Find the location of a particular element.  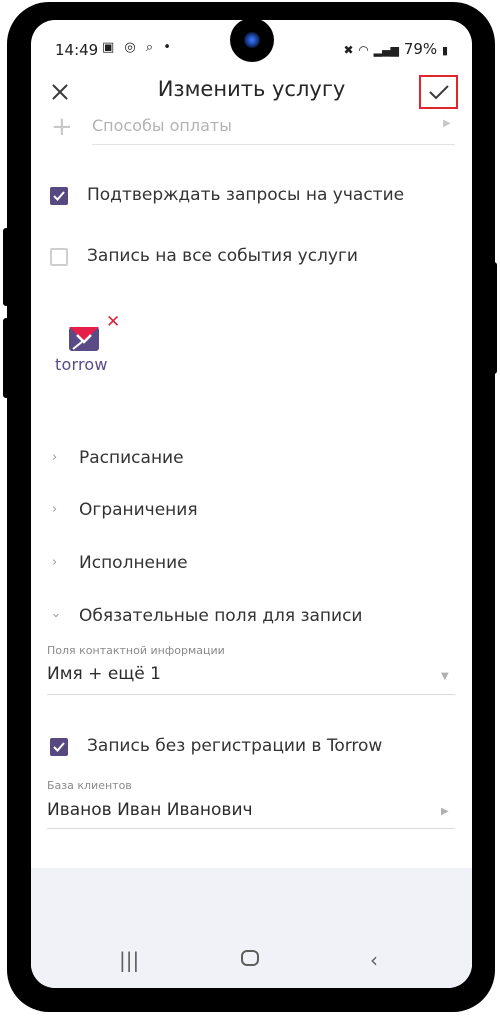

client-base-label: База клиентов is located at coordinates (89, 785).